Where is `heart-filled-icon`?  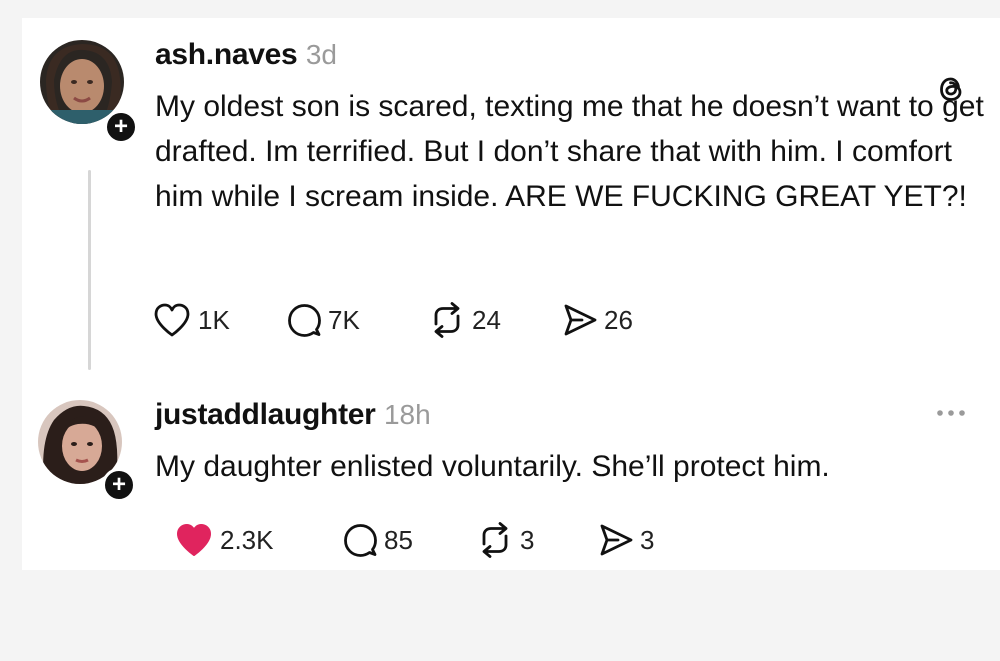
heart-filled-icon is located at coordinates (194, 540).